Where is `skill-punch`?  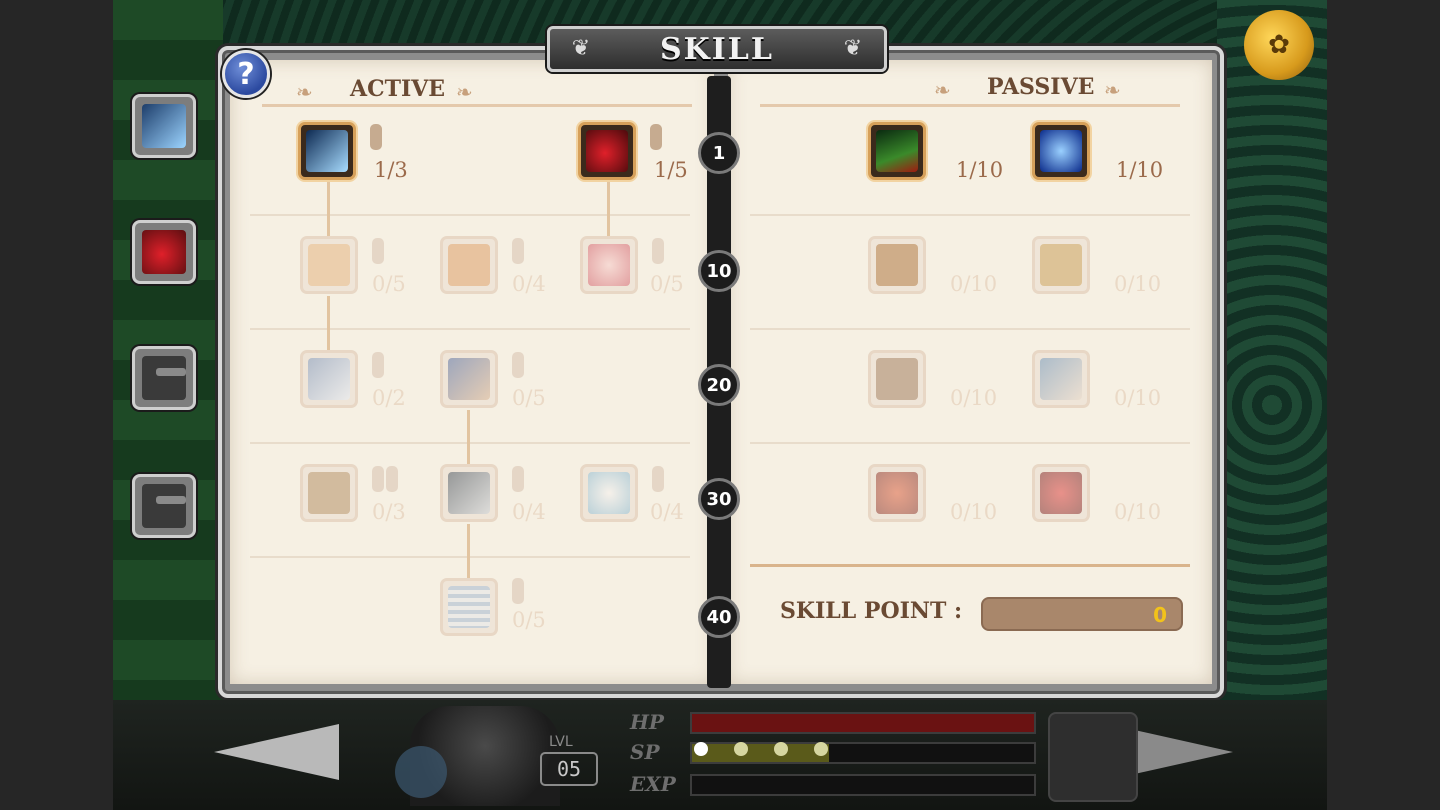
skill-punch is located at coordinates (329, 265).